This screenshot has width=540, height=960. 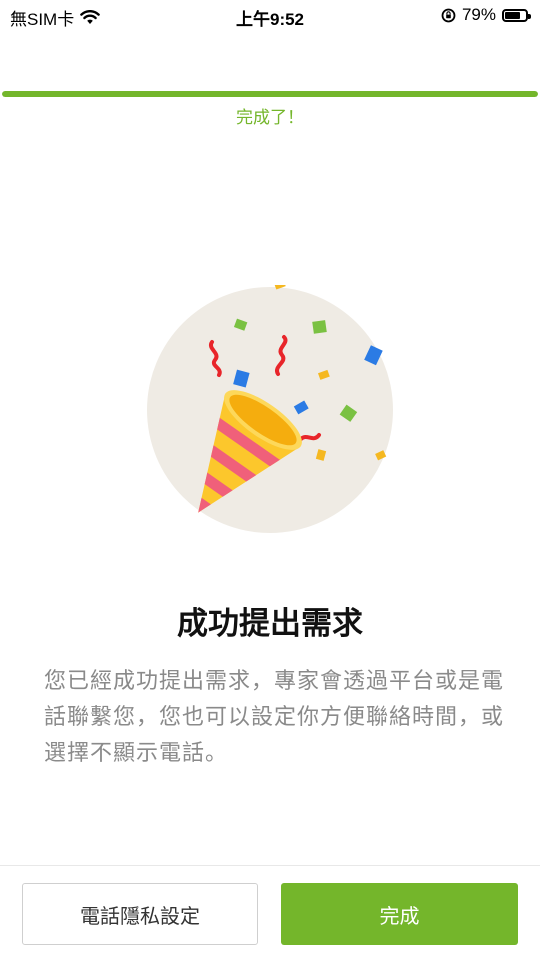 What do you see at coordinates (399, 914) in the screenshot?
I see `done-button: 完成` at bounding box center [399, 914].